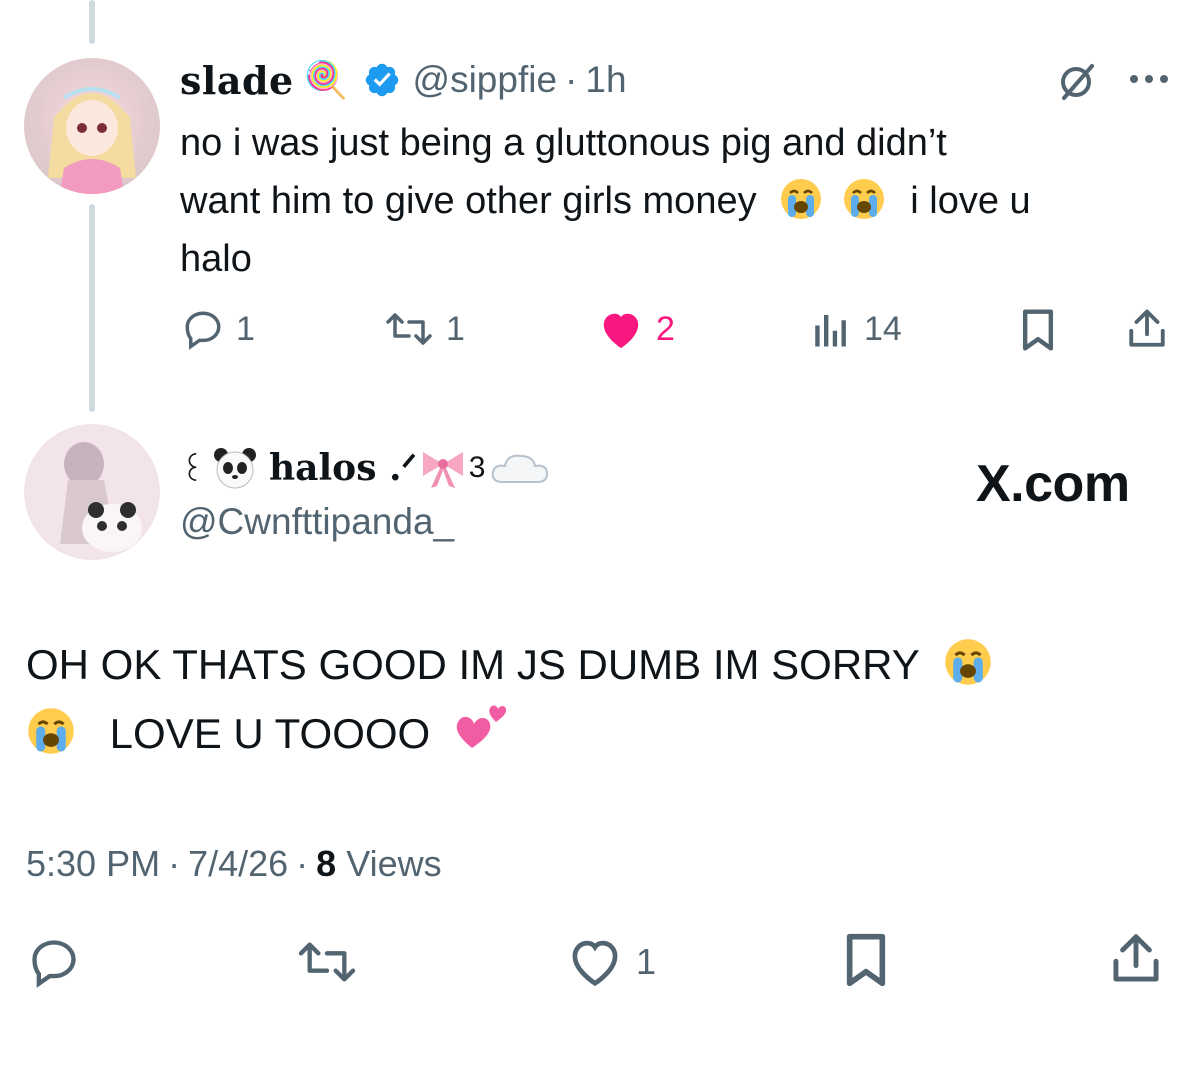  What do you see at coordinates (481, 726) in the screenshot?
I see `two-hearts-emoji-icon` at bounding box center [481, 726].